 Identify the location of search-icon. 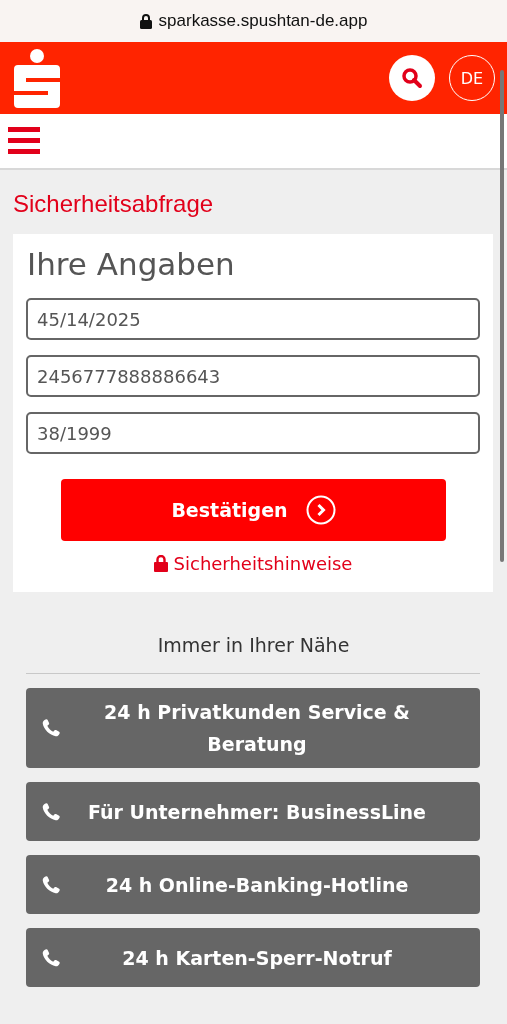
(412, 78).